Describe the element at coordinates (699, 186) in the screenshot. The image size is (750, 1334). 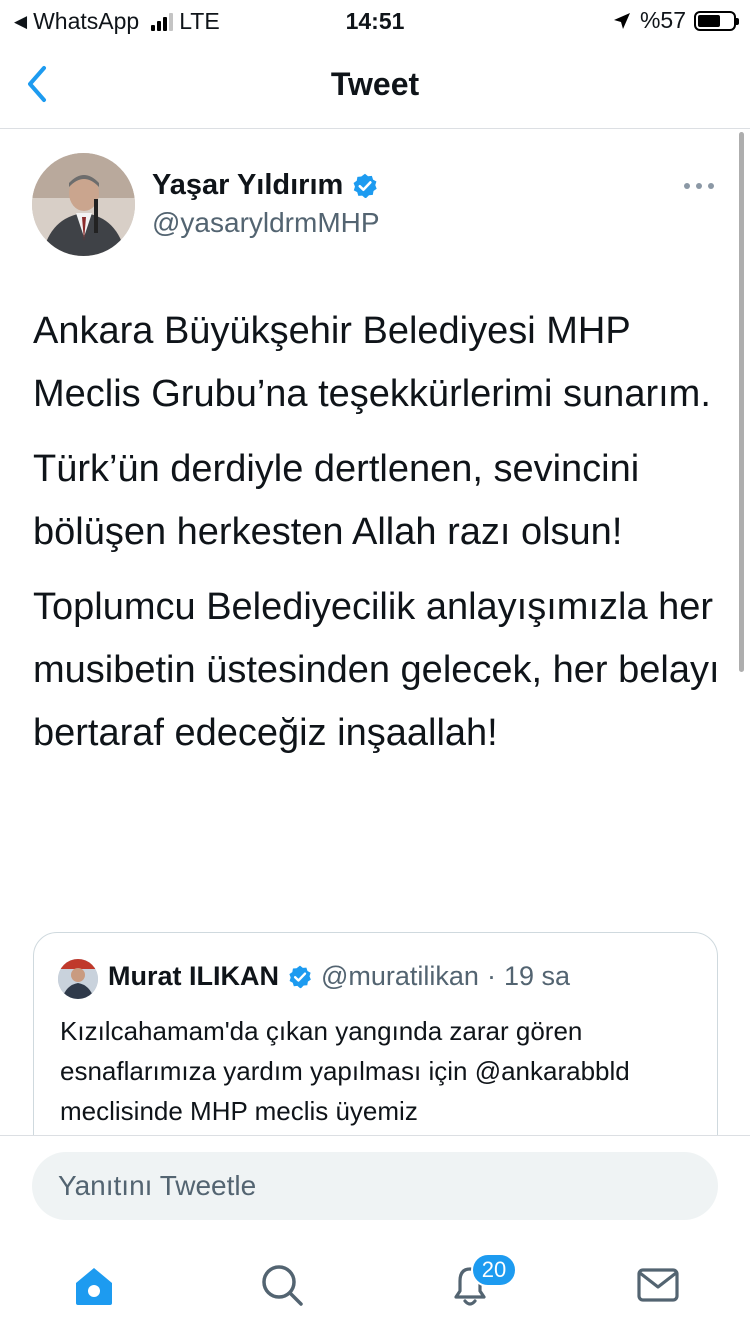
I see `more-options-icon` at that location.